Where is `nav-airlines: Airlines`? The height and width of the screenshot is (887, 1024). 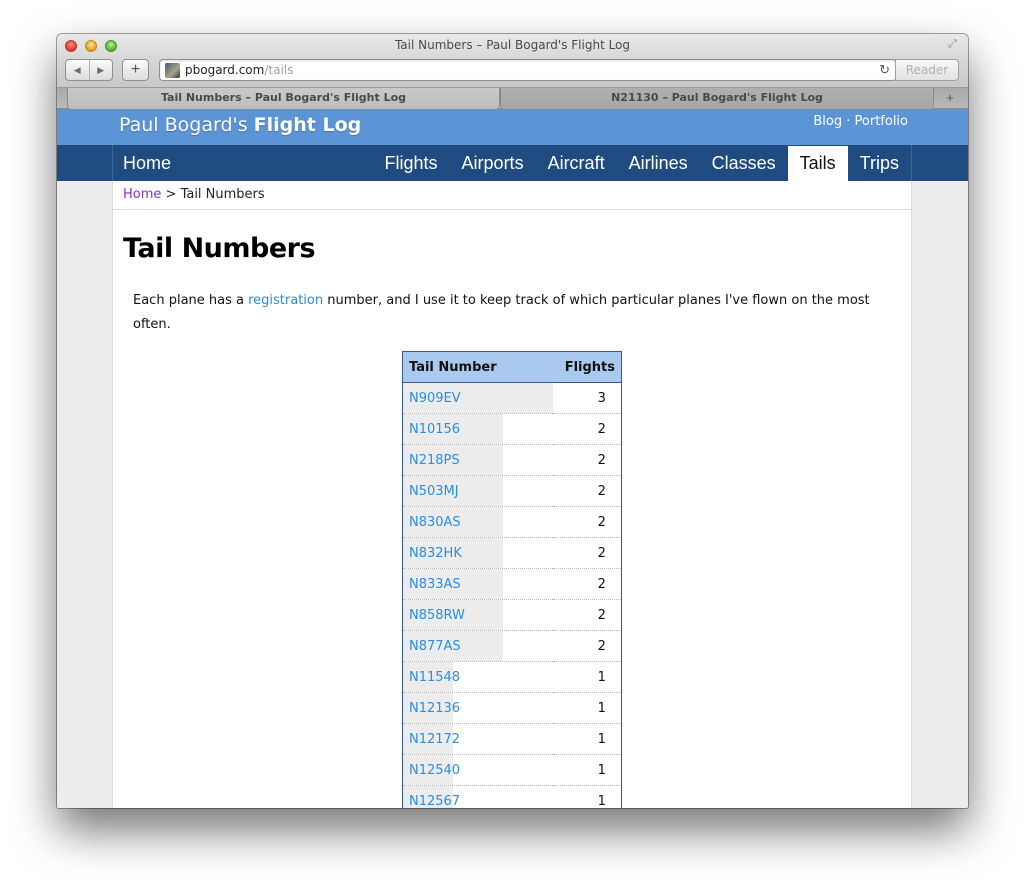 nav-airlines: Airlines is located at coordinates (658, 163).